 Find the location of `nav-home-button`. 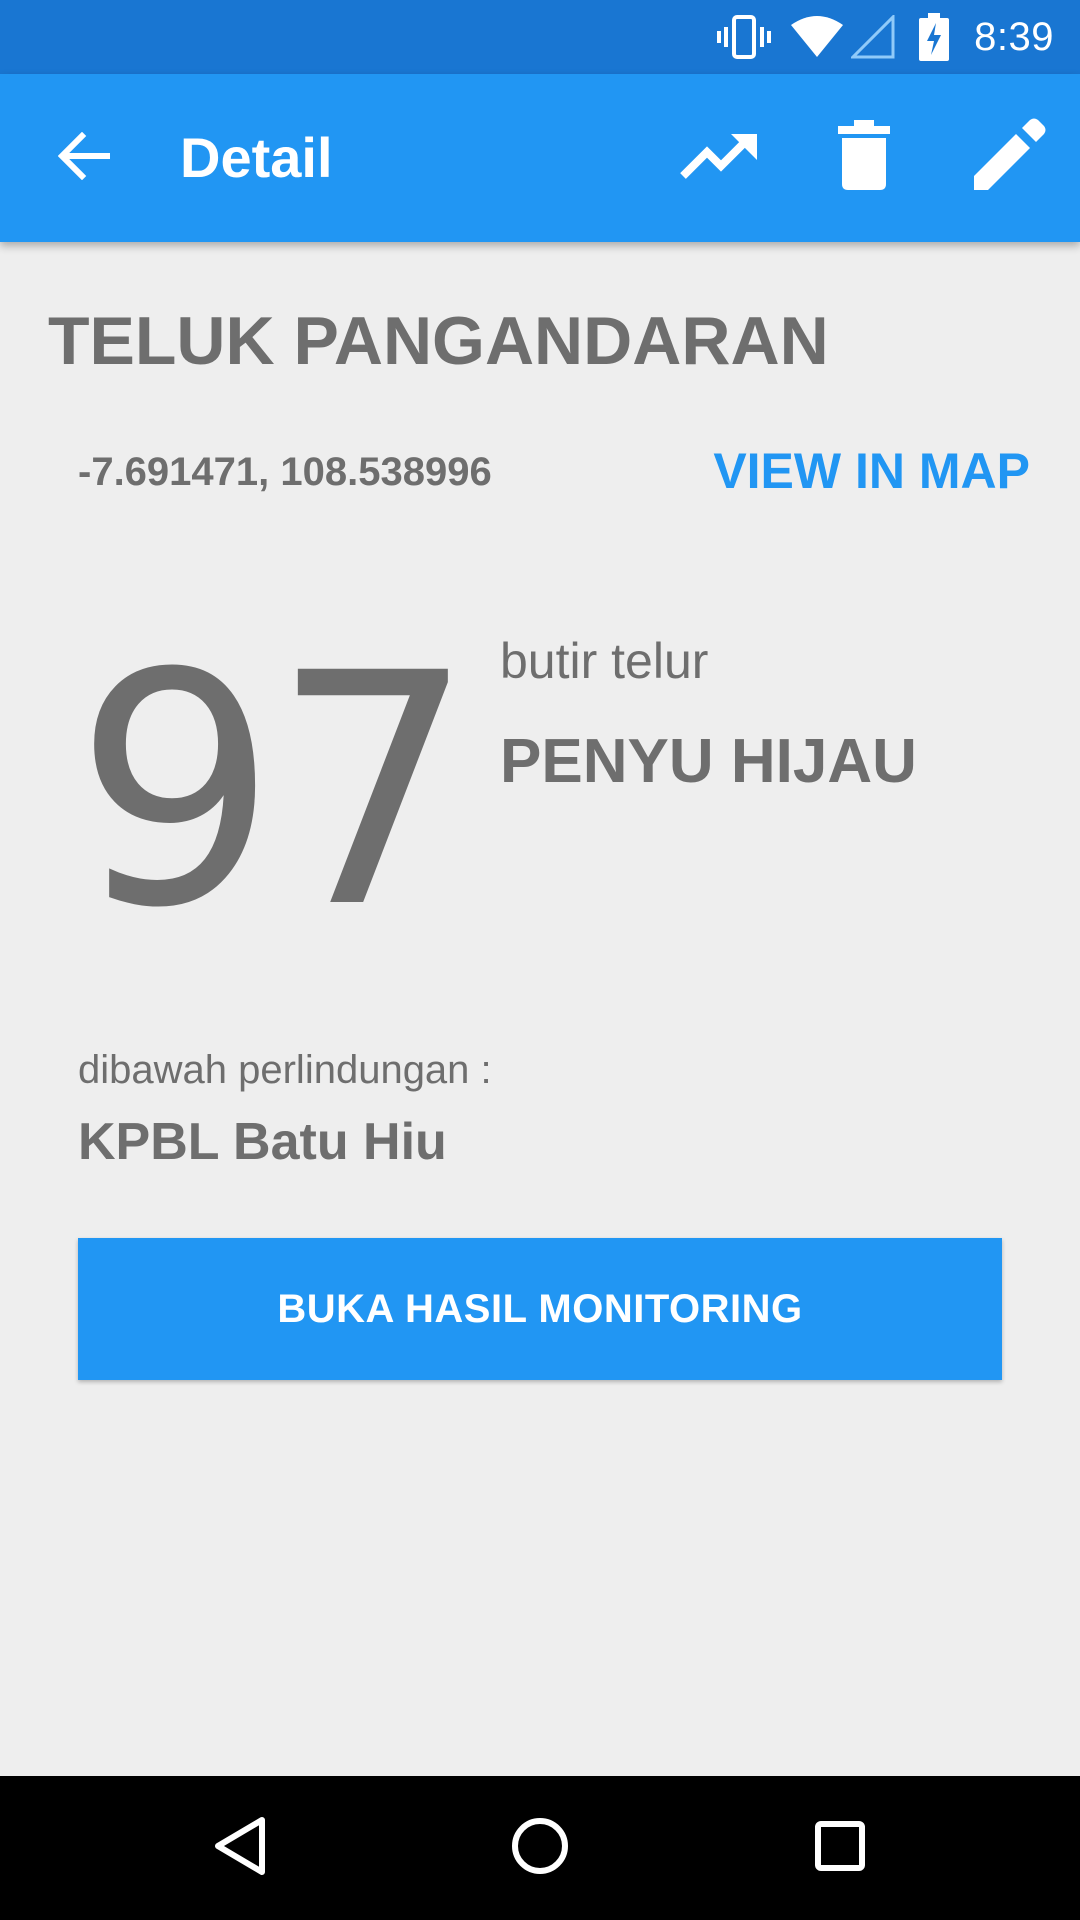

nav-home-button is located at coordinates (540, 1848).